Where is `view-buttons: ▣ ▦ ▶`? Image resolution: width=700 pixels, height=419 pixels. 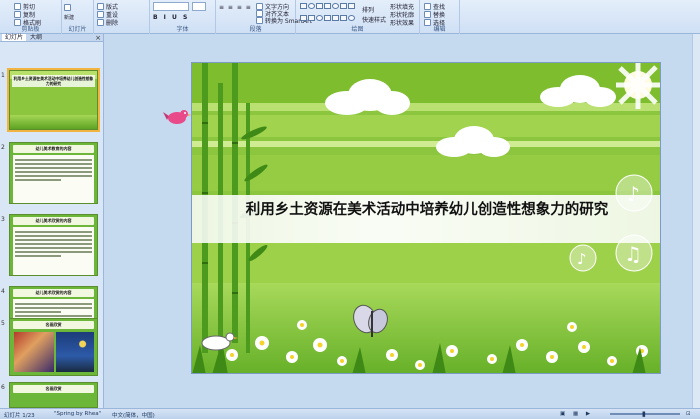
view-buttons: ▣ ▦ ▶ is located at coordinates (576, 414).